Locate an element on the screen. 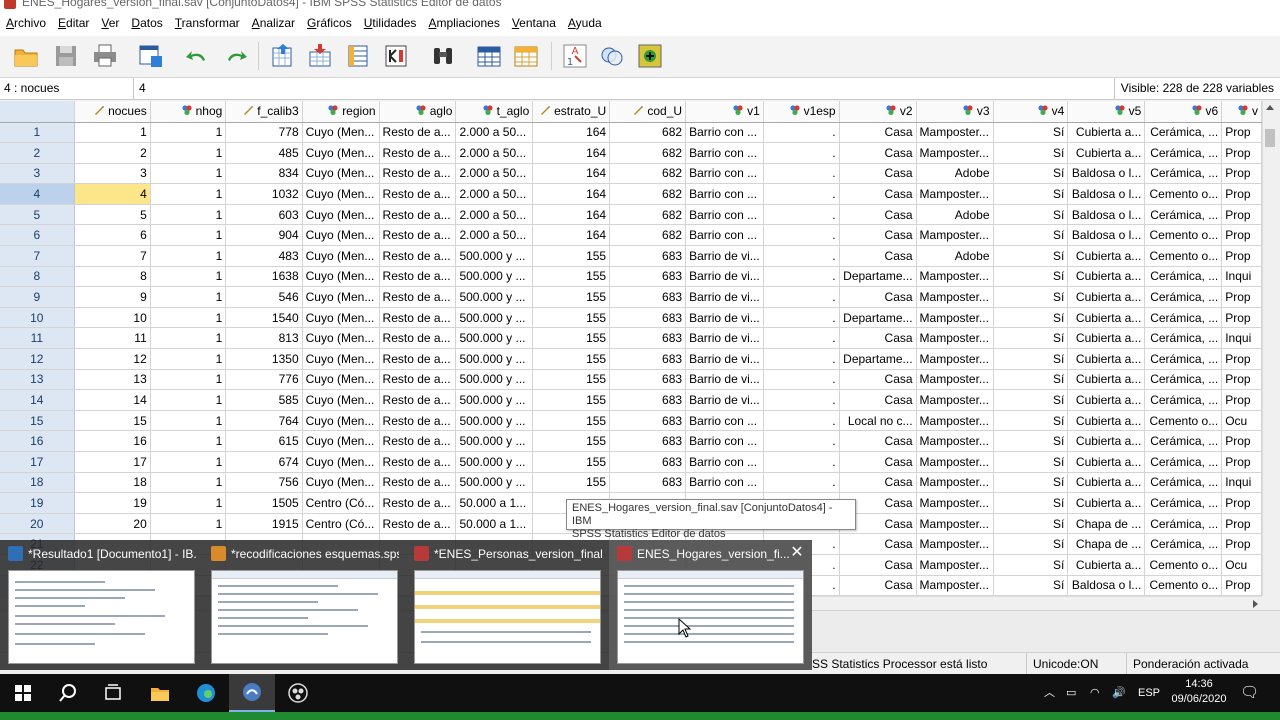  data-cell: 764 is located at coordinates (264, 421).